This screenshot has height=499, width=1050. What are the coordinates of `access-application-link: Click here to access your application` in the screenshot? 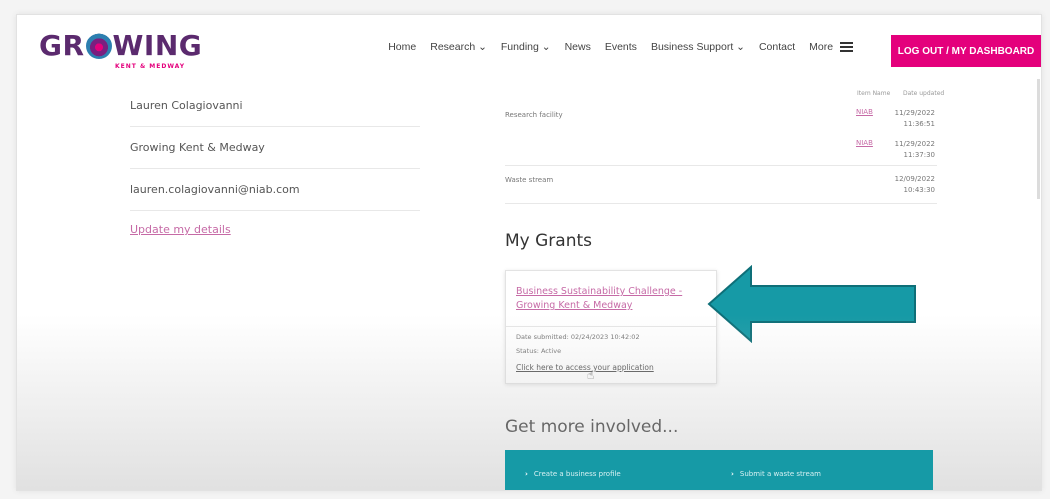 It's located at (585, 367).